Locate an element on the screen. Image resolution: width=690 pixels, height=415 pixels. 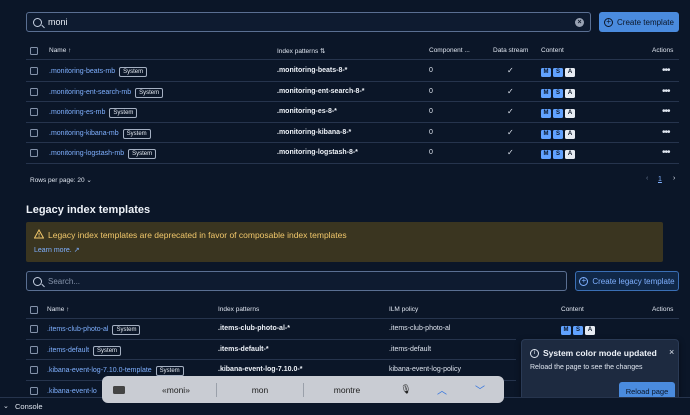
legacy-title: Legacy index templates is located at coordinates (88, 210).